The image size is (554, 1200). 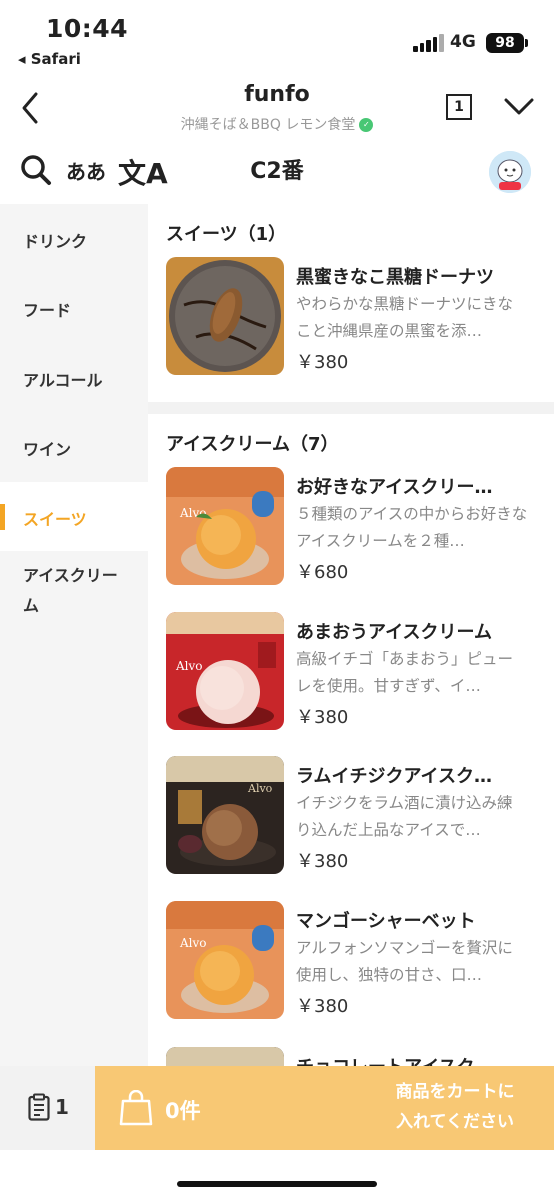 What do you see at coordinates (277, 1184) in the screenshot?
I see `home-indicator` at bounding box center [277, 1184].